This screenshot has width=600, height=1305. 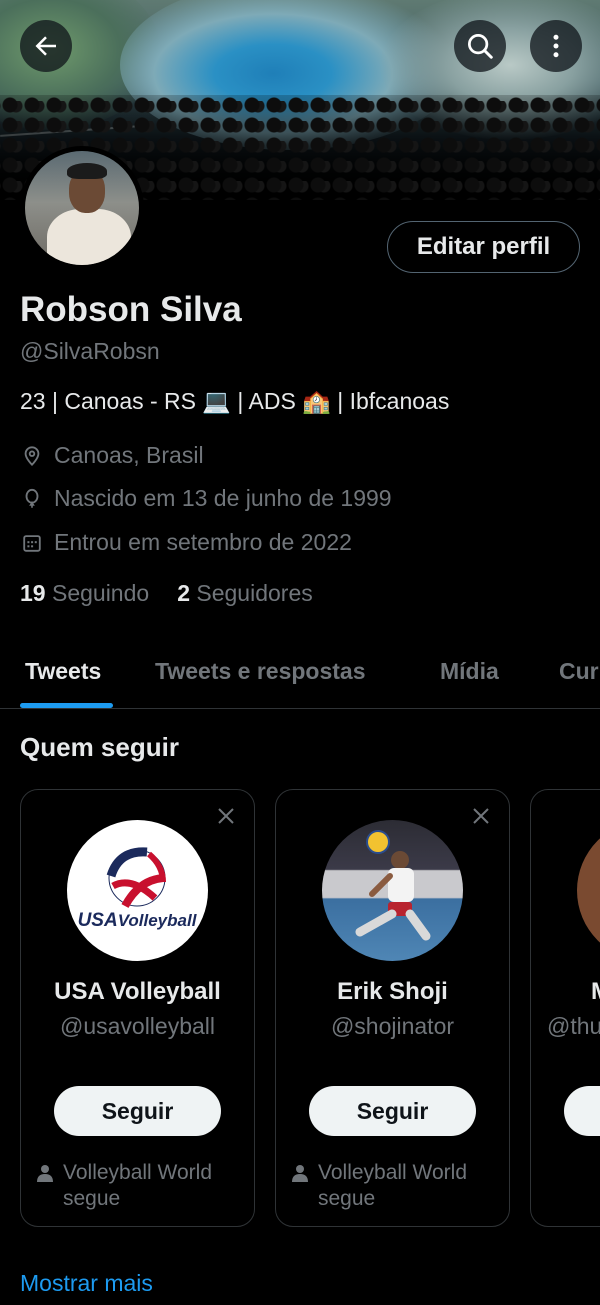 I want to click on following-link: 19 Seguindo, so click(x=84, y=593).